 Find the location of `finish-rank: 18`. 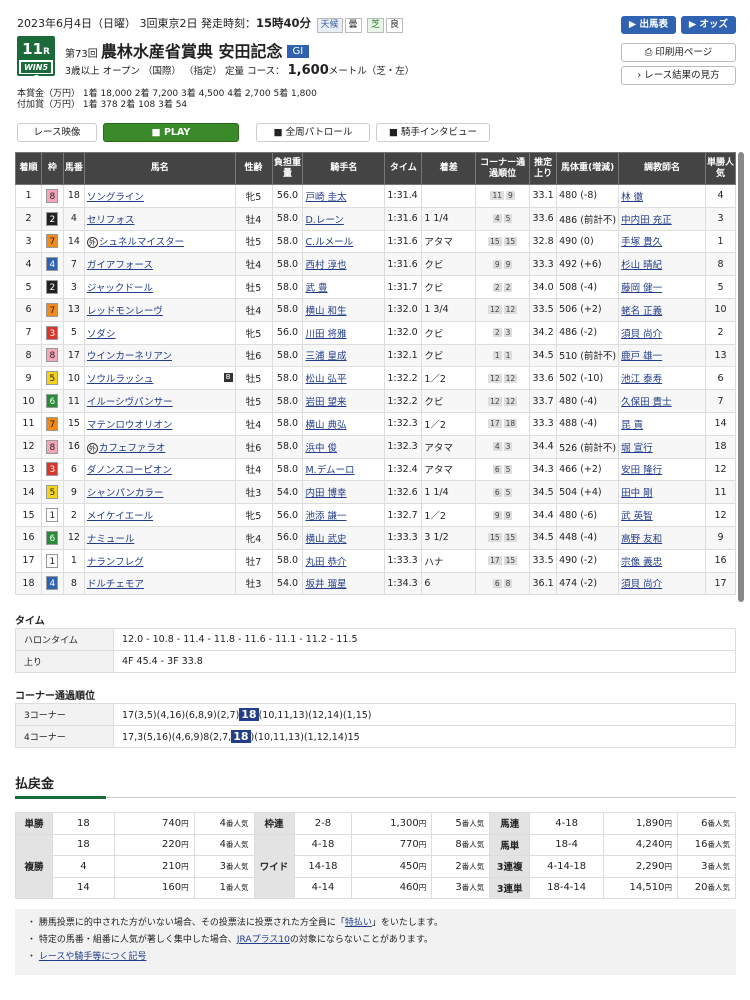

finish-rank: 18 is located at coordinates (28, 583).